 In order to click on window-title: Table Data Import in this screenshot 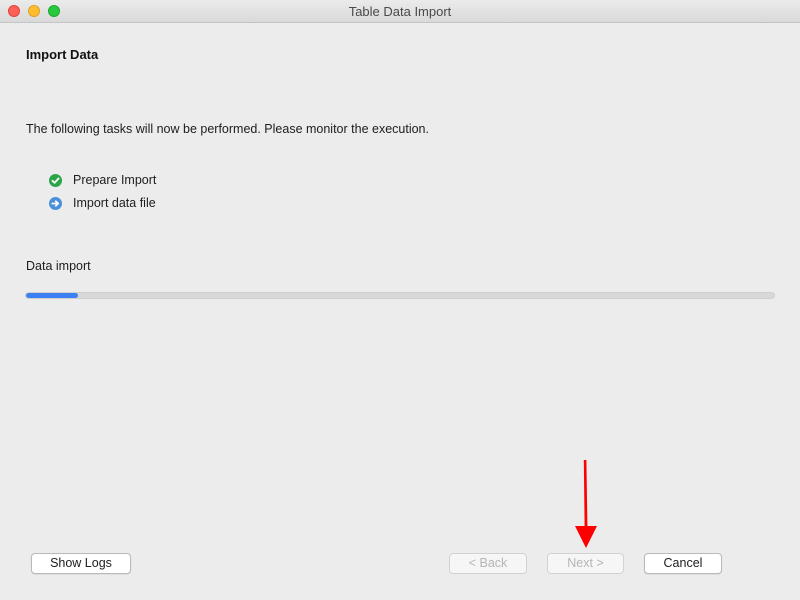, I will do `click(400, 11)`.